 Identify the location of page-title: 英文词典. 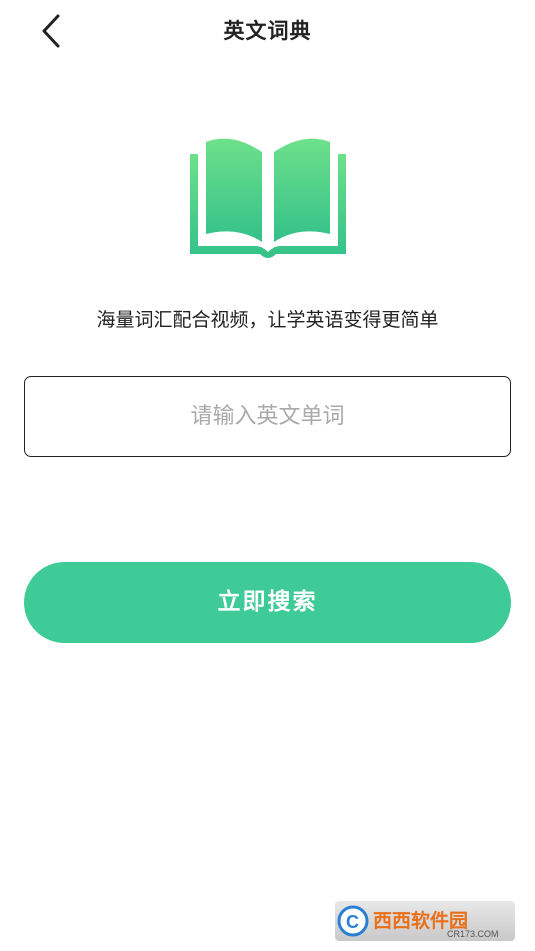
(267, 31).